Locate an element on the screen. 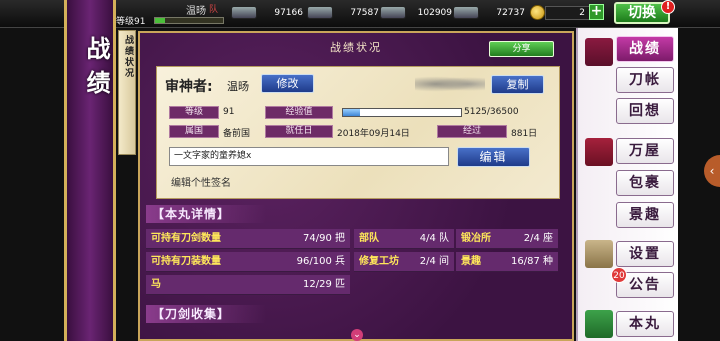  scroll-tab: 战绩状况 is located at coordinates (127, 92).